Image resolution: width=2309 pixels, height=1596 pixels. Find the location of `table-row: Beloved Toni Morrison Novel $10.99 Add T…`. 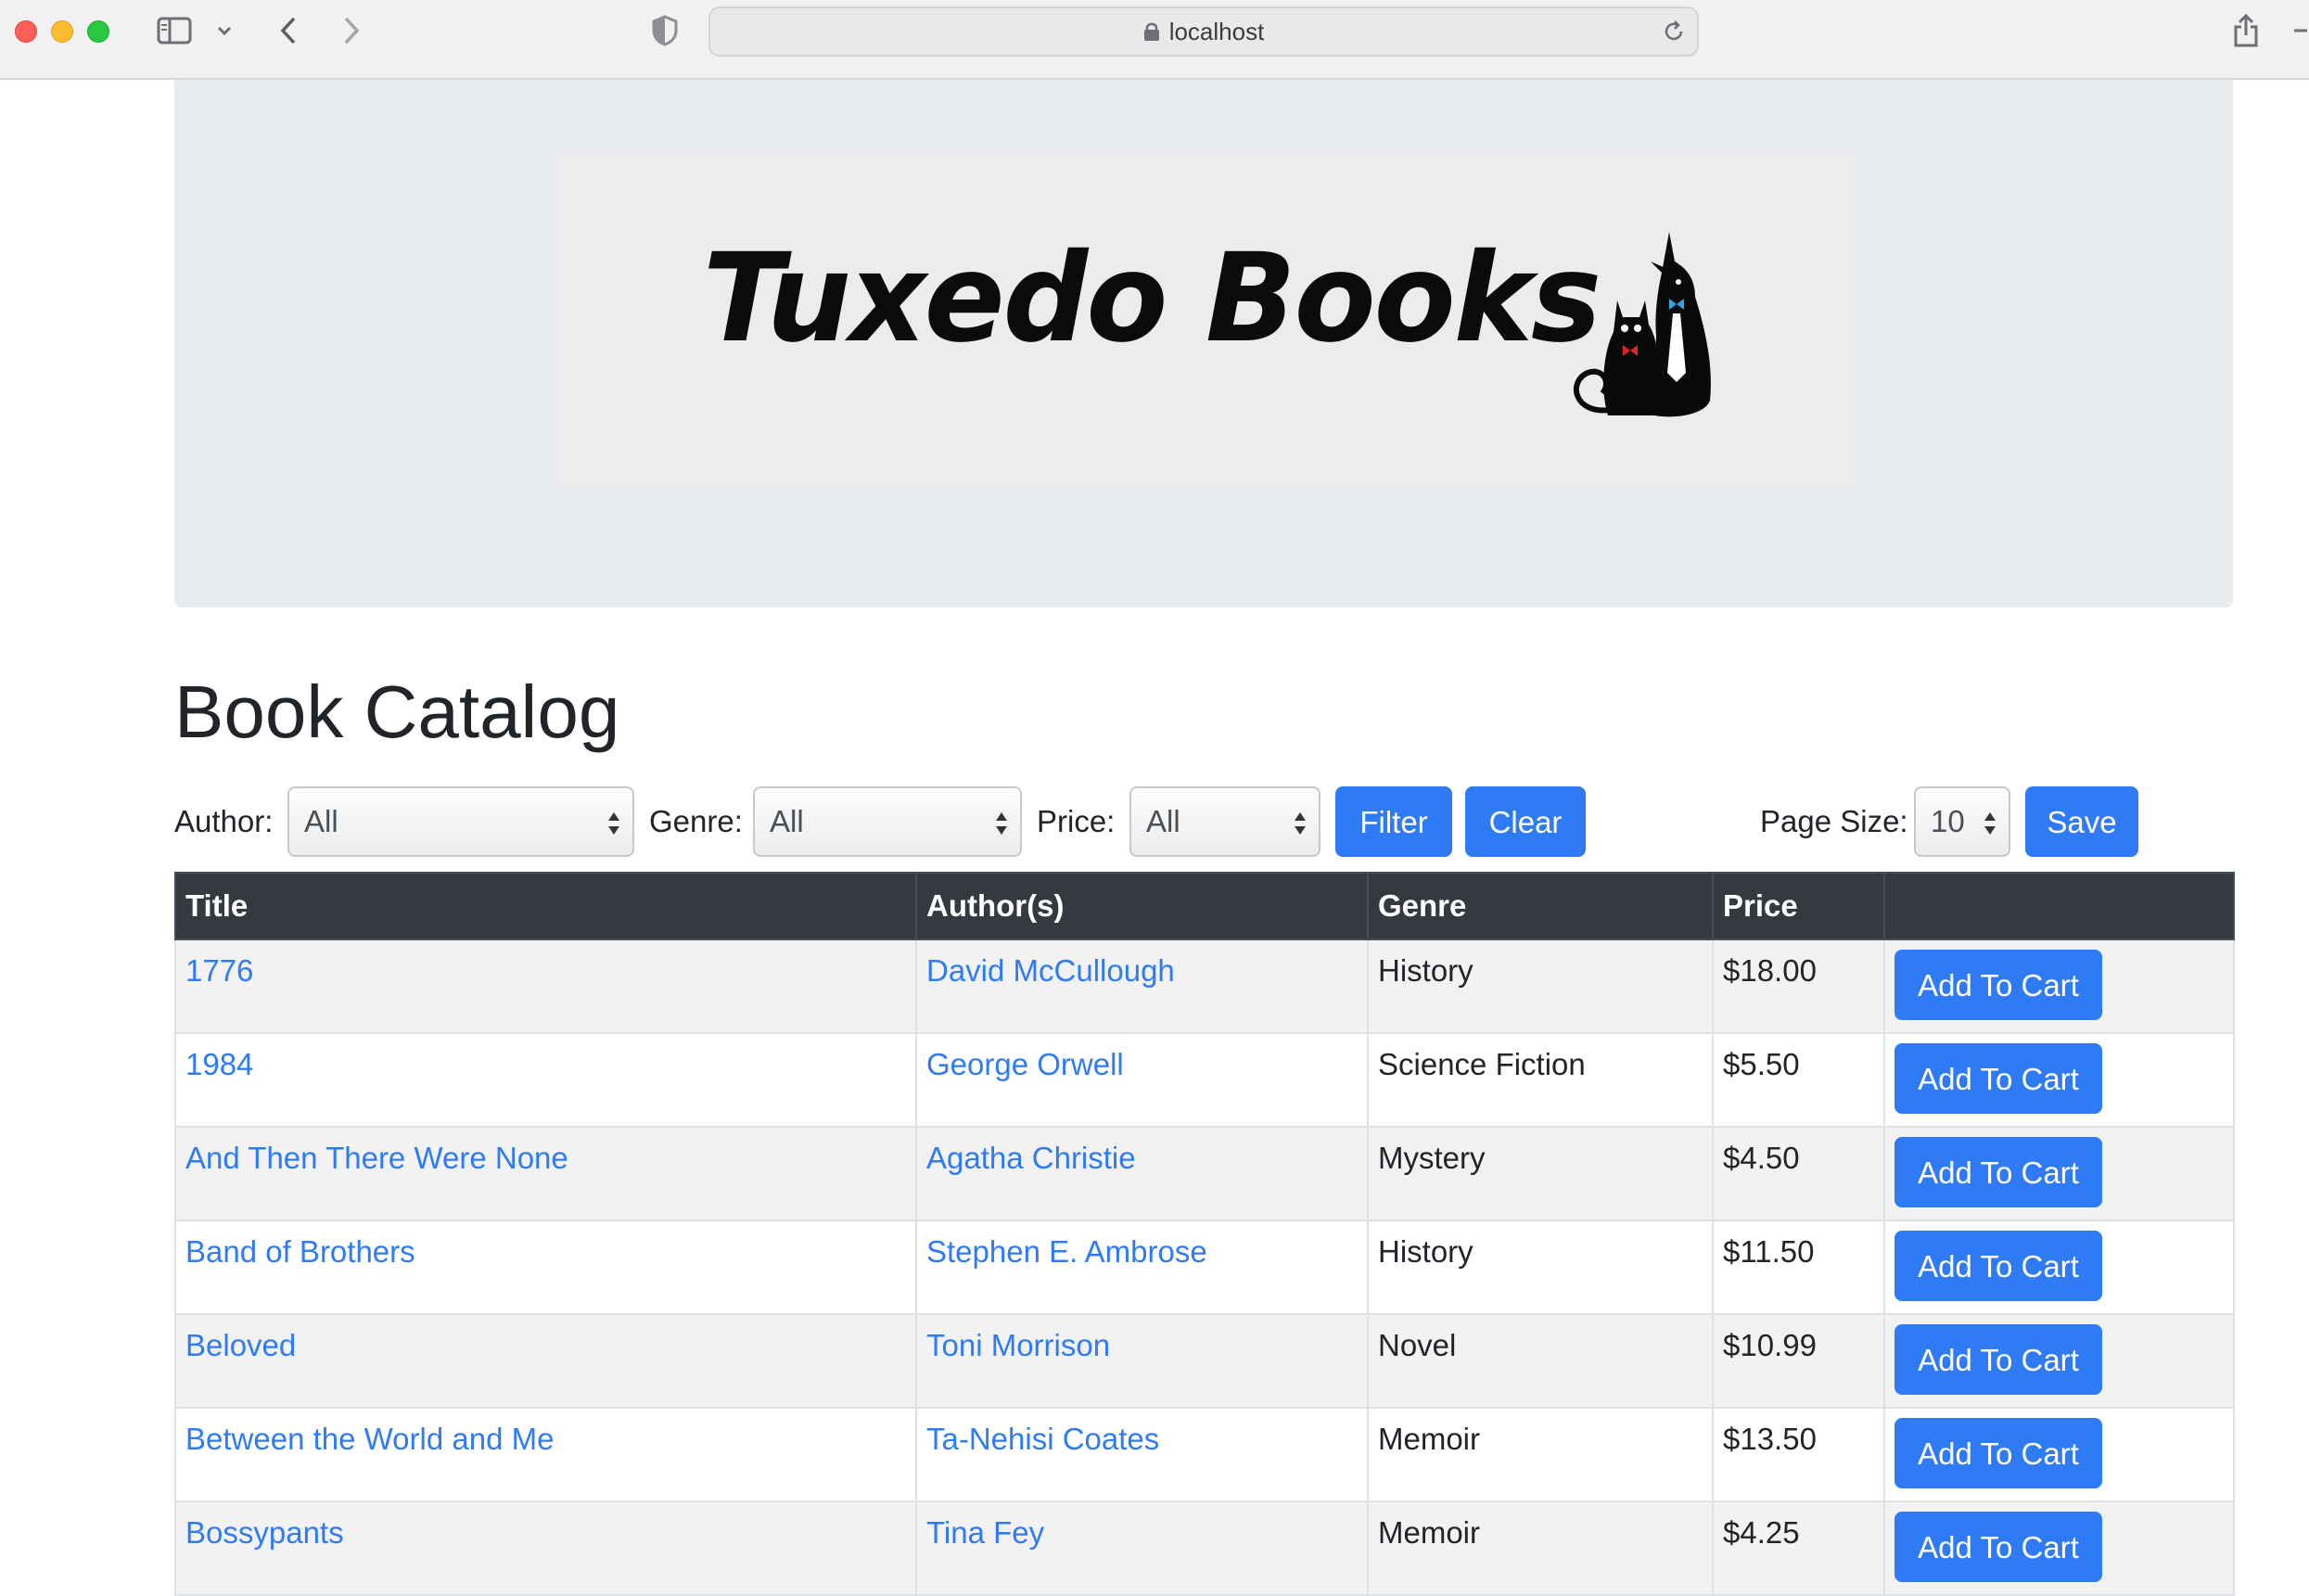

table-row: Beloved Toni Morrison Novel $10.99 Add T… is located at coordinates (1204, 1361).